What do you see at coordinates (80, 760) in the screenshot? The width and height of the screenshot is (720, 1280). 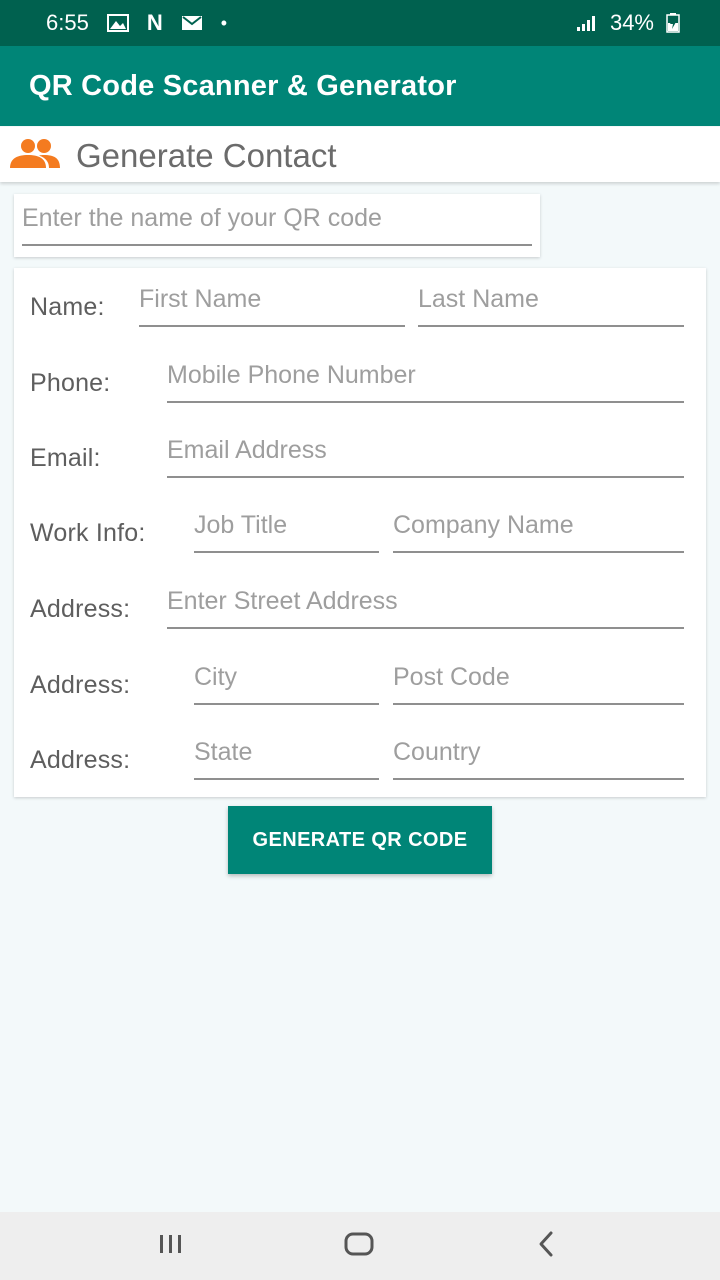 I see `state-address-label: Address:` at bounding box center [80, 760].